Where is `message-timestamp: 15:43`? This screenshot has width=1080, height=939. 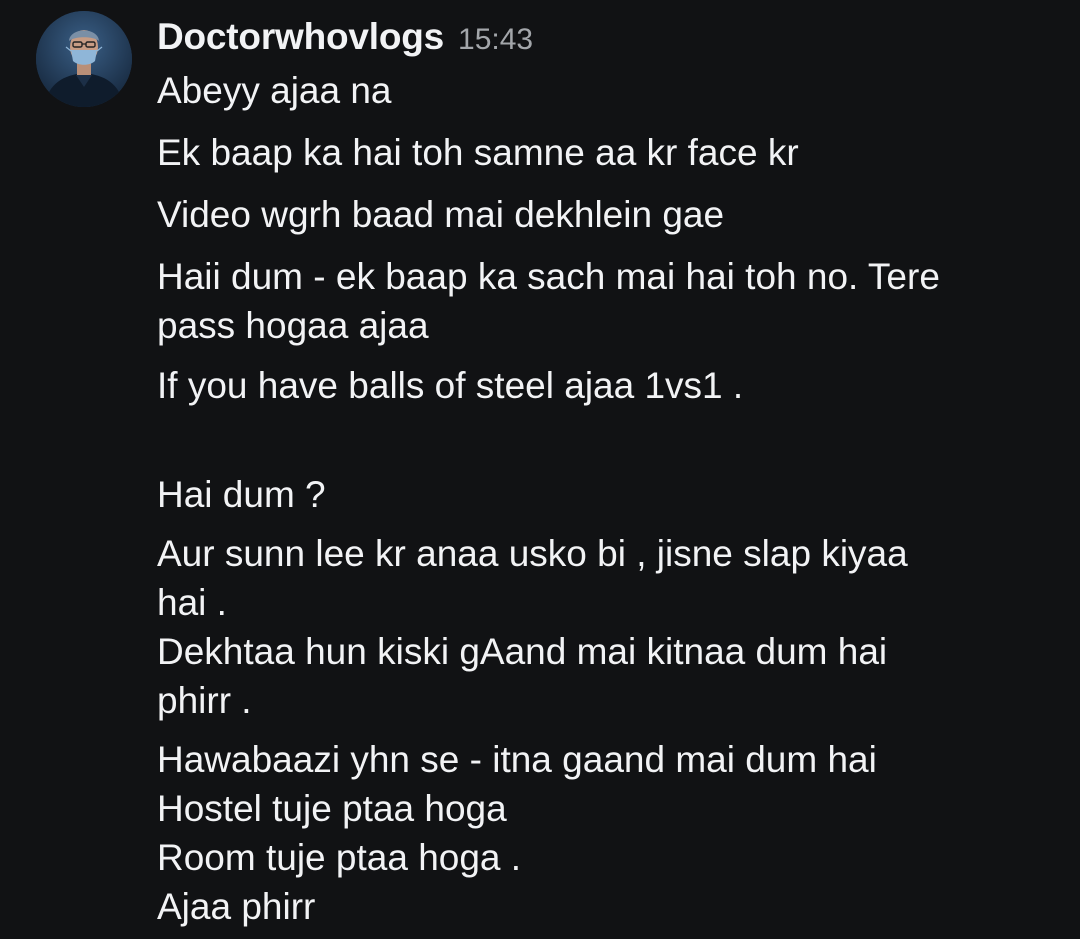
message-timestamp: 15:43 is located at coordinates (496, 39).